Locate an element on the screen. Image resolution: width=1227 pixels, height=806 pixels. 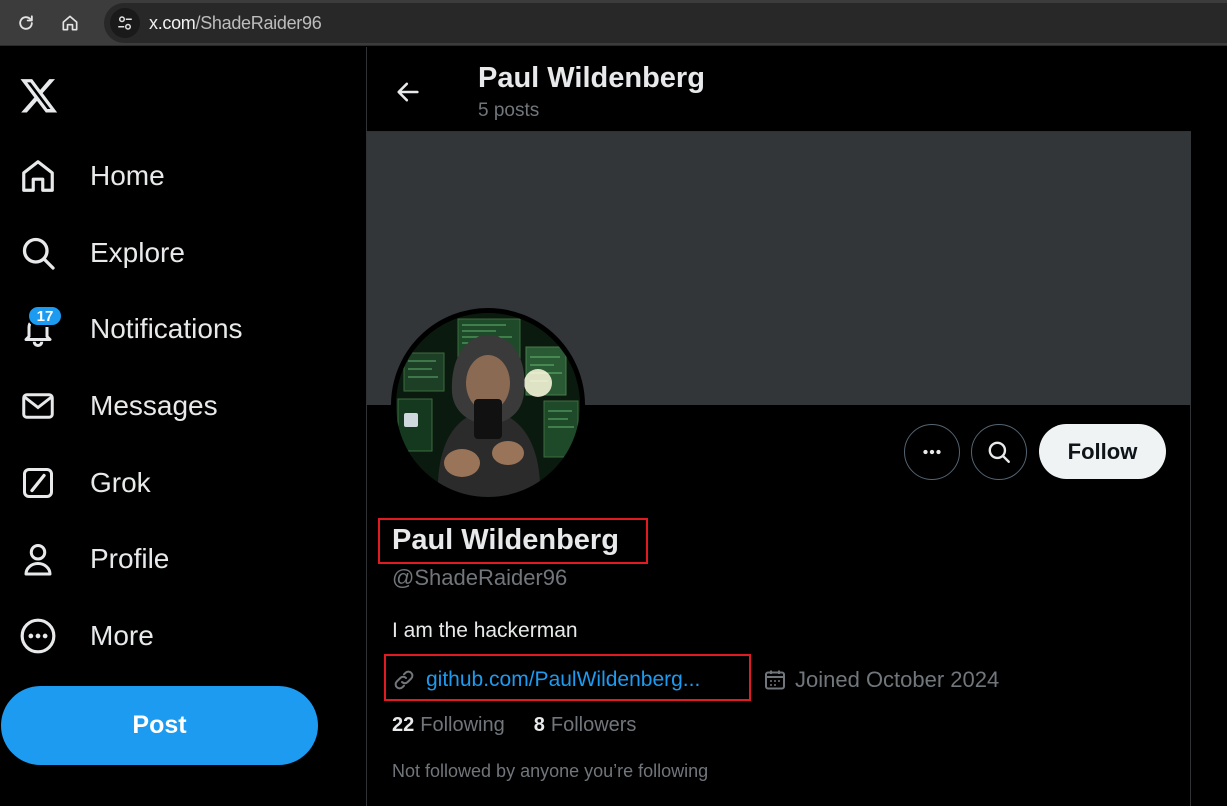
avatar is located at coordinates (488, 405).